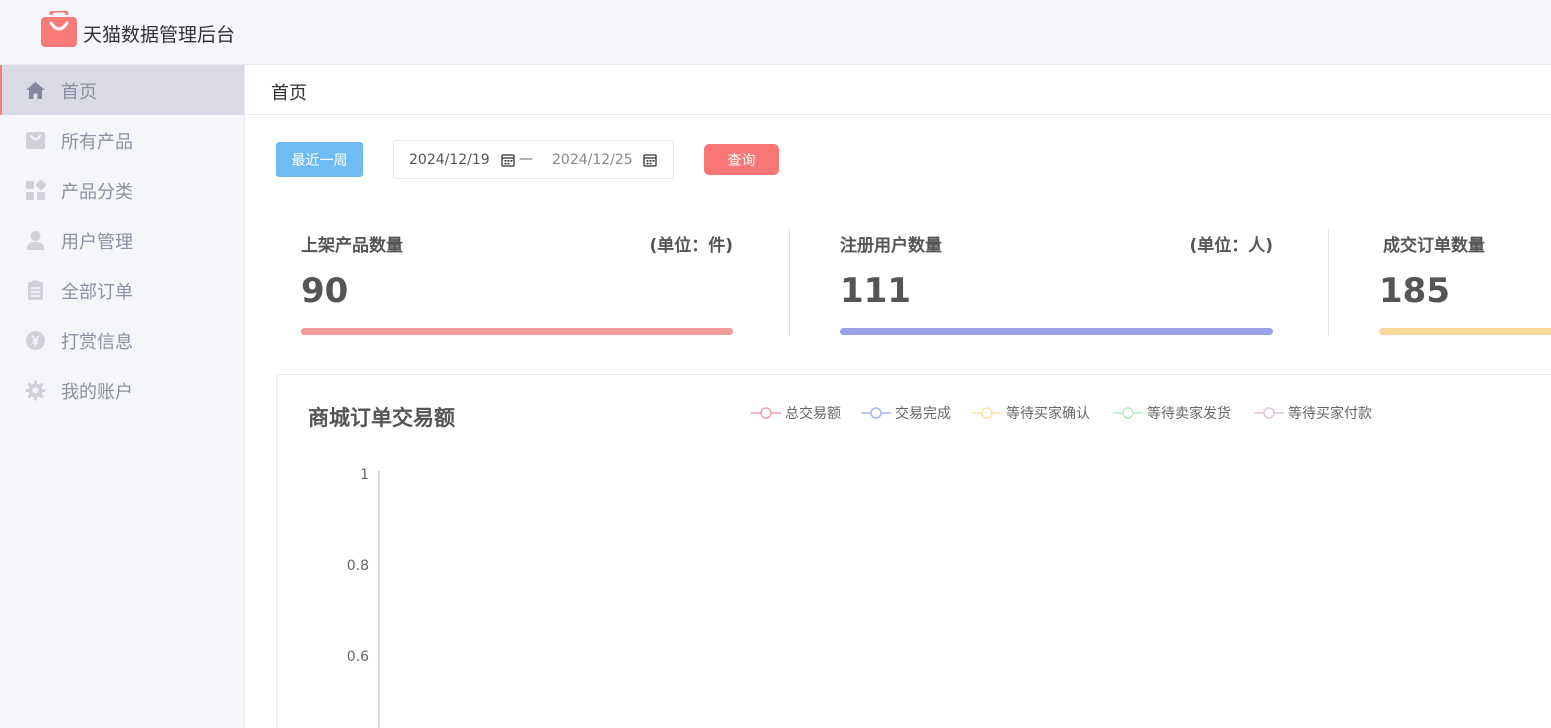  I want to click on stat-orders: 成交订单数量 185, so click(1465, 283).